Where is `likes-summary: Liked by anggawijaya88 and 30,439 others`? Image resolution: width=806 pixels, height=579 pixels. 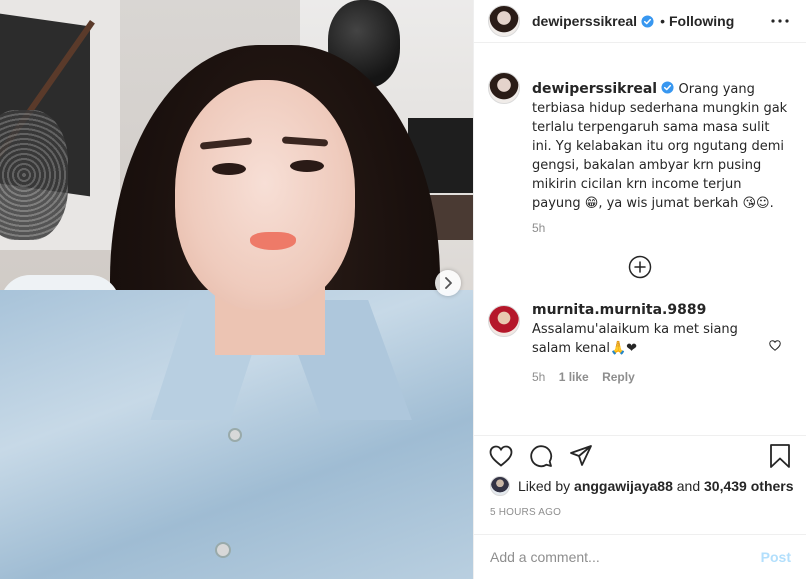 likes-summary: Liked by anggawijaya88 and 30,439 others is located at coordinates (642, 486).